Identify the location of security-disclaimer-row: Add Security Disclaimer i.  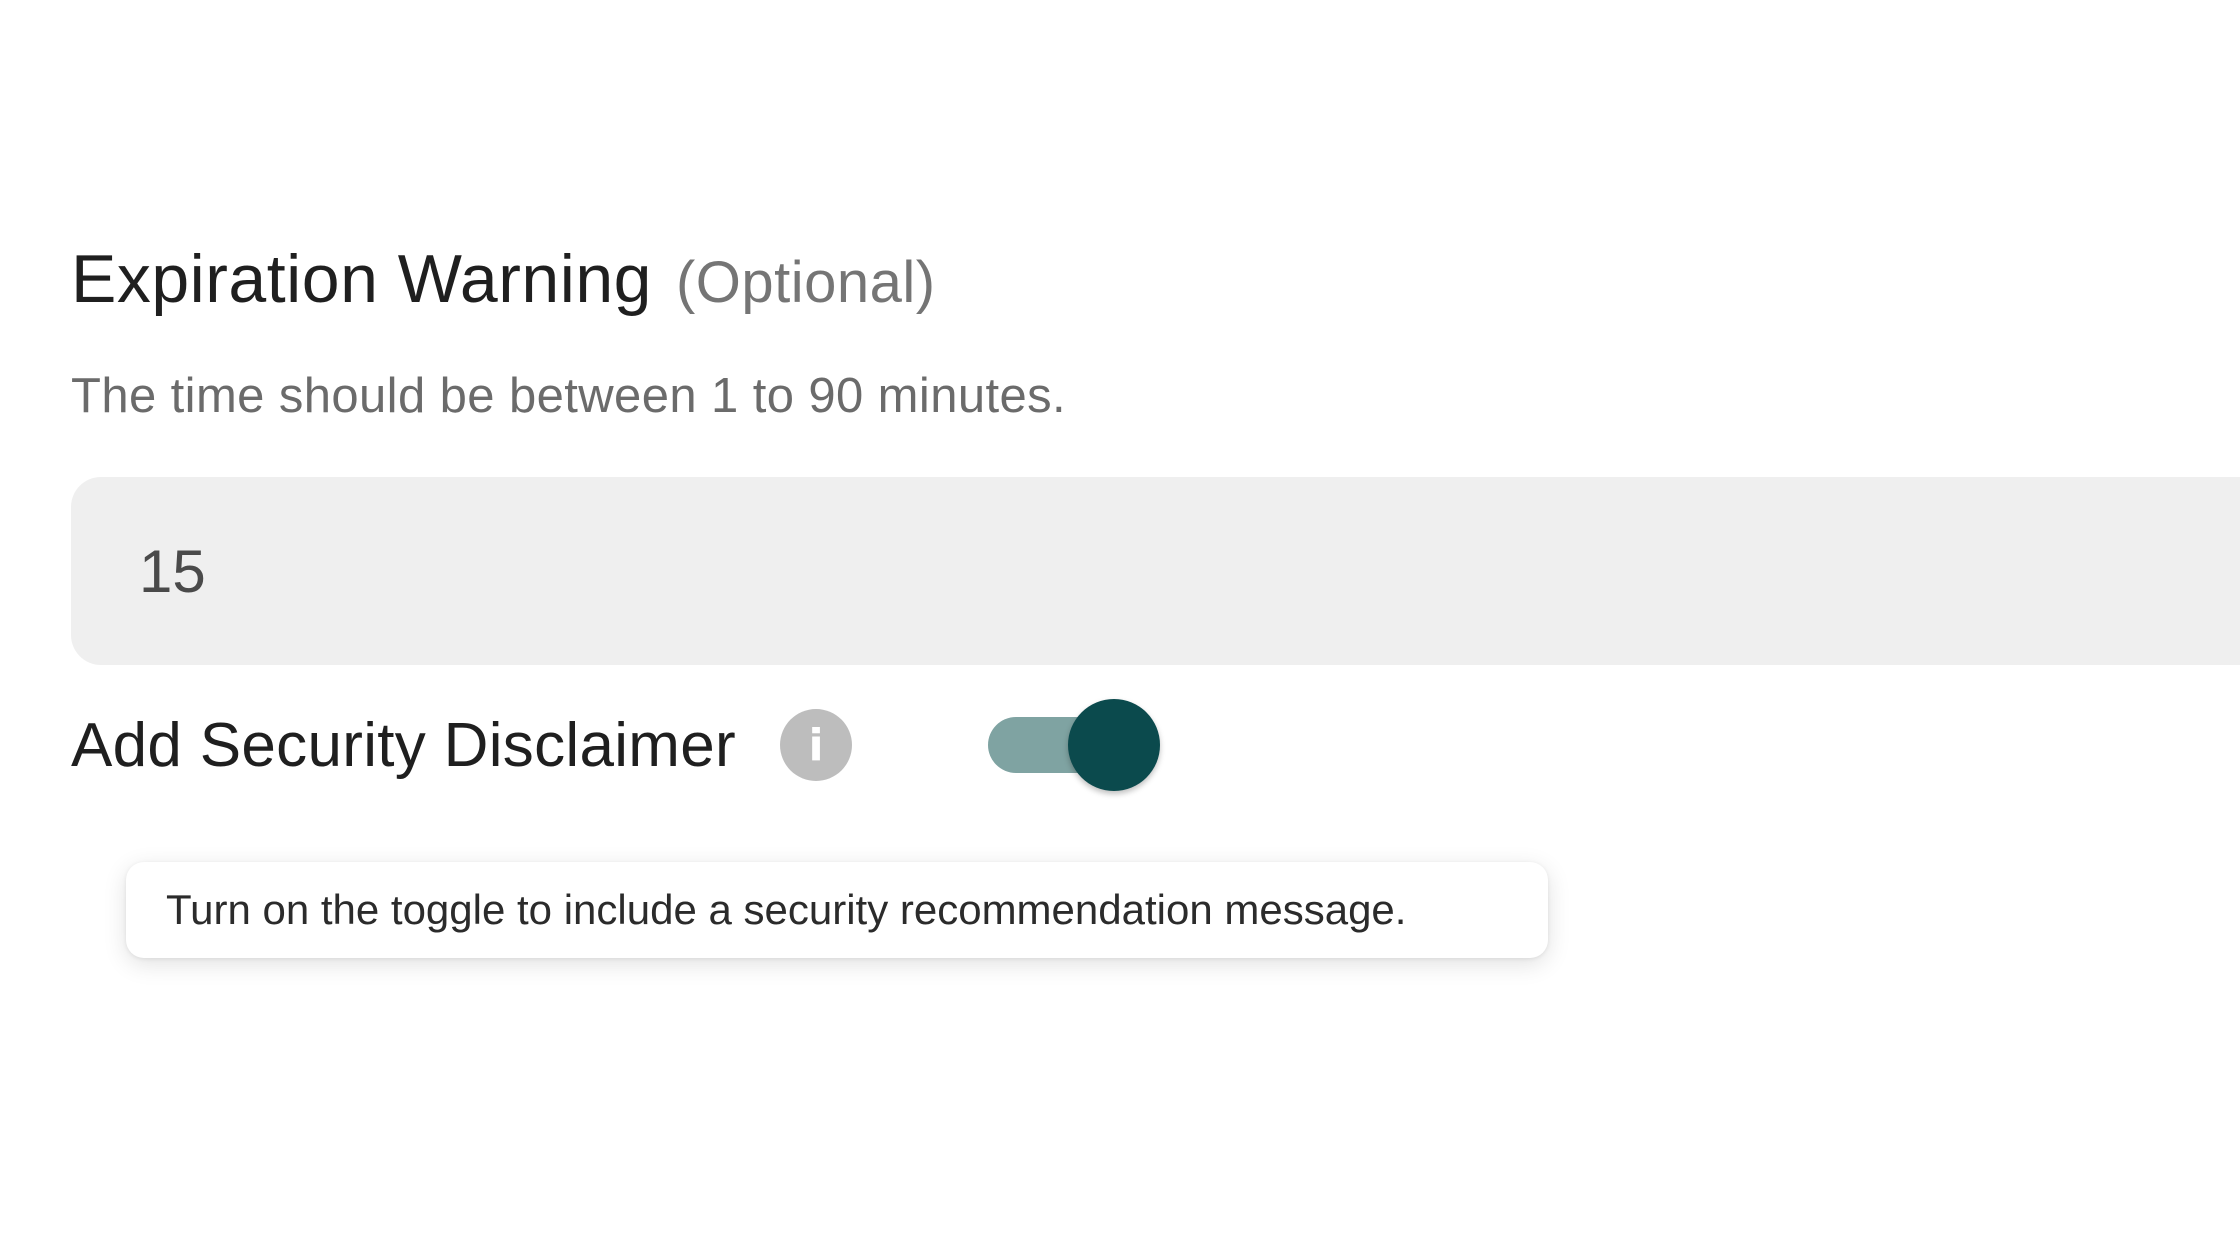
(615, 745).